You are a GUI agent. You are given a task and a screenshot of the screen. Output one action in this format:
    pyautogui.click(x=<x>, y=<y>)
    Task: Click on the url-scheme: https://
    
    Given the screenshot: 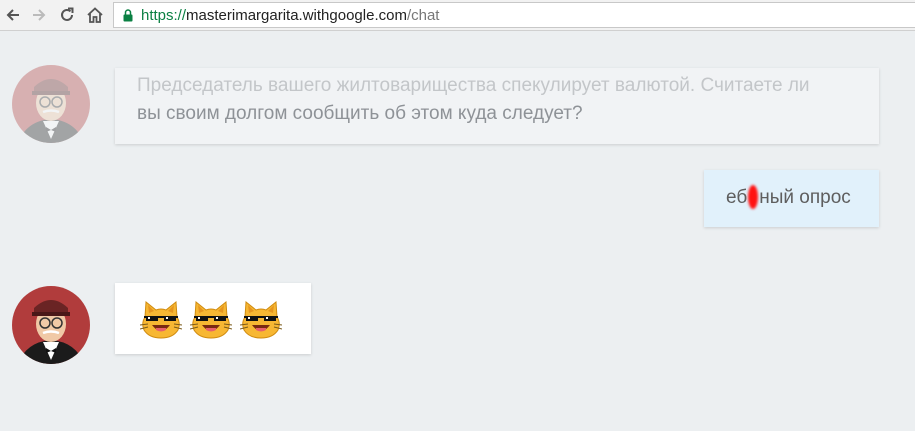 What is the action you would take?
    pyautogui.click(x=164, y=15)
    